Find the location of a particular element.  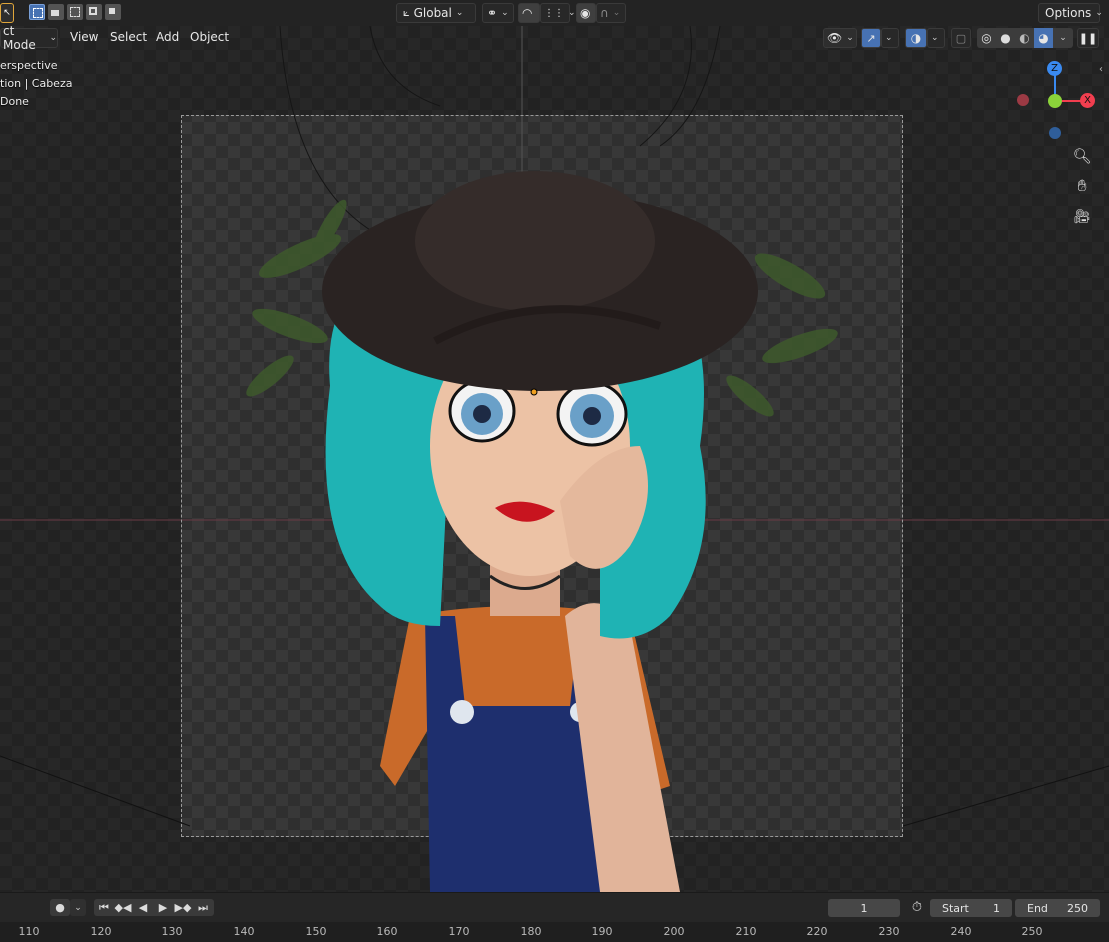

xray-toggle: ▢ is located at coordinates (961, 38).